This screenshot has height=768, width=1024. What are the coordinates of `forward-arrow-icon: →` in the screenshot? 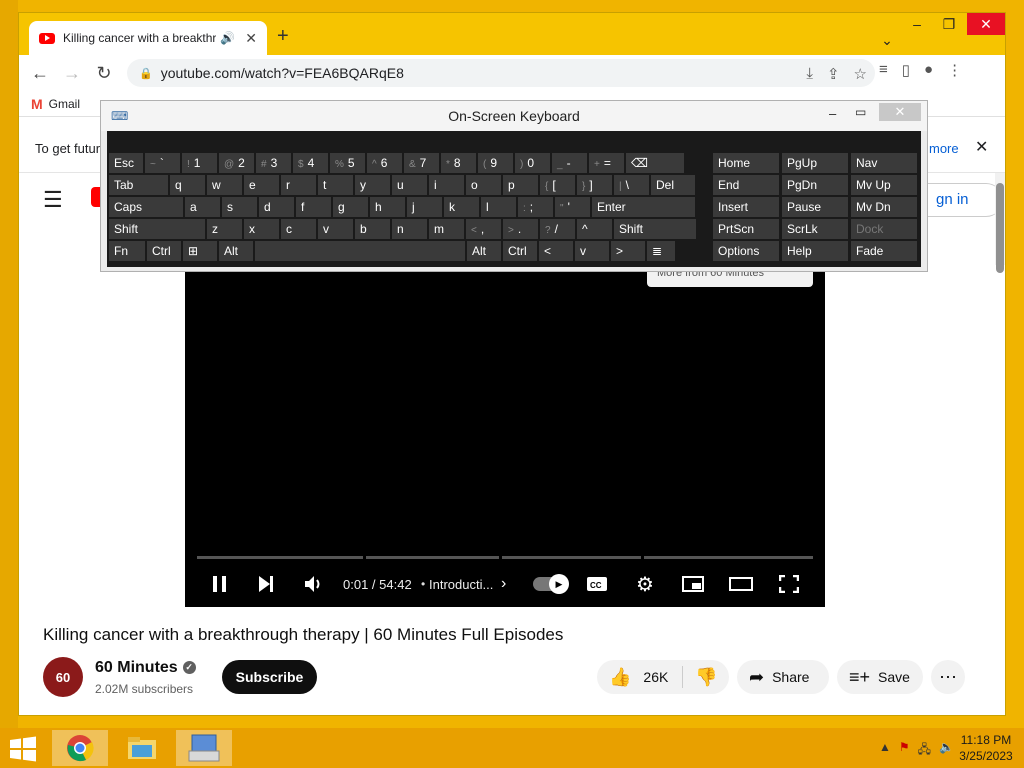 It's located at (72, 73).